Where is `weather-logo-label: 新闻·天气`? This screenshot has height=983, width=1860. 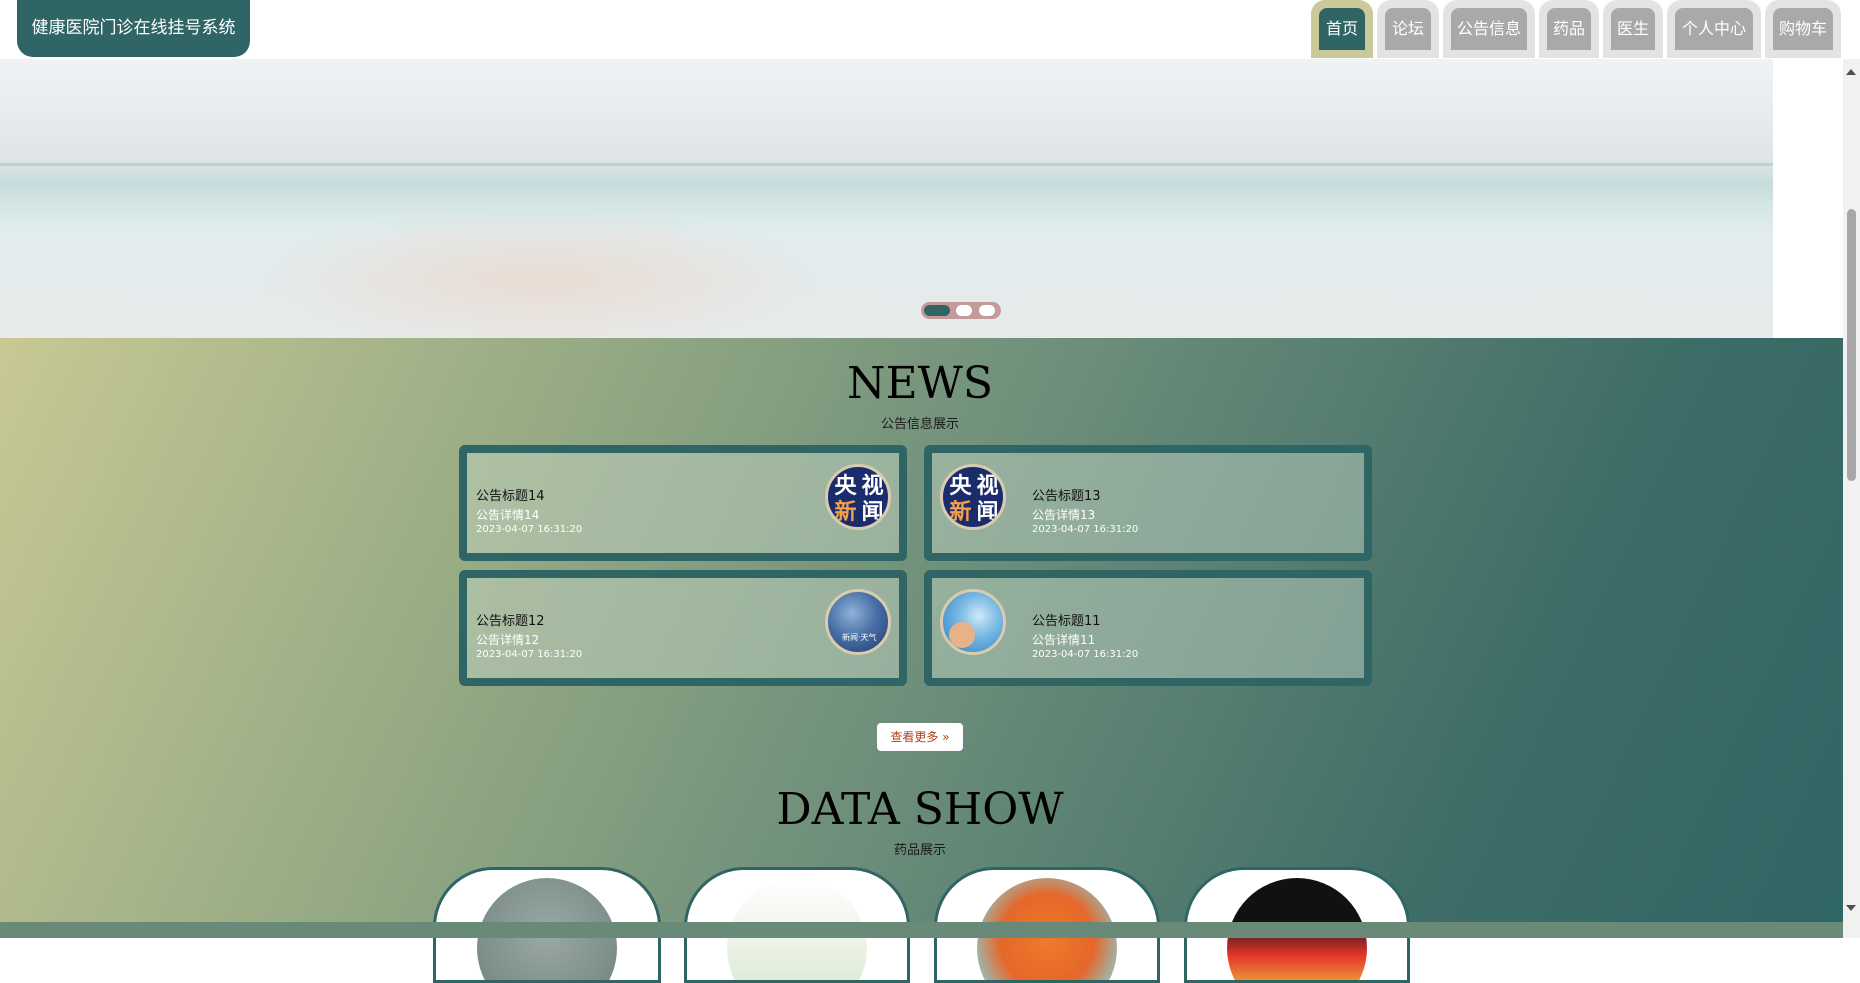
weather-logo-label: 新闻·天气 is located at coordinates (859, 637).